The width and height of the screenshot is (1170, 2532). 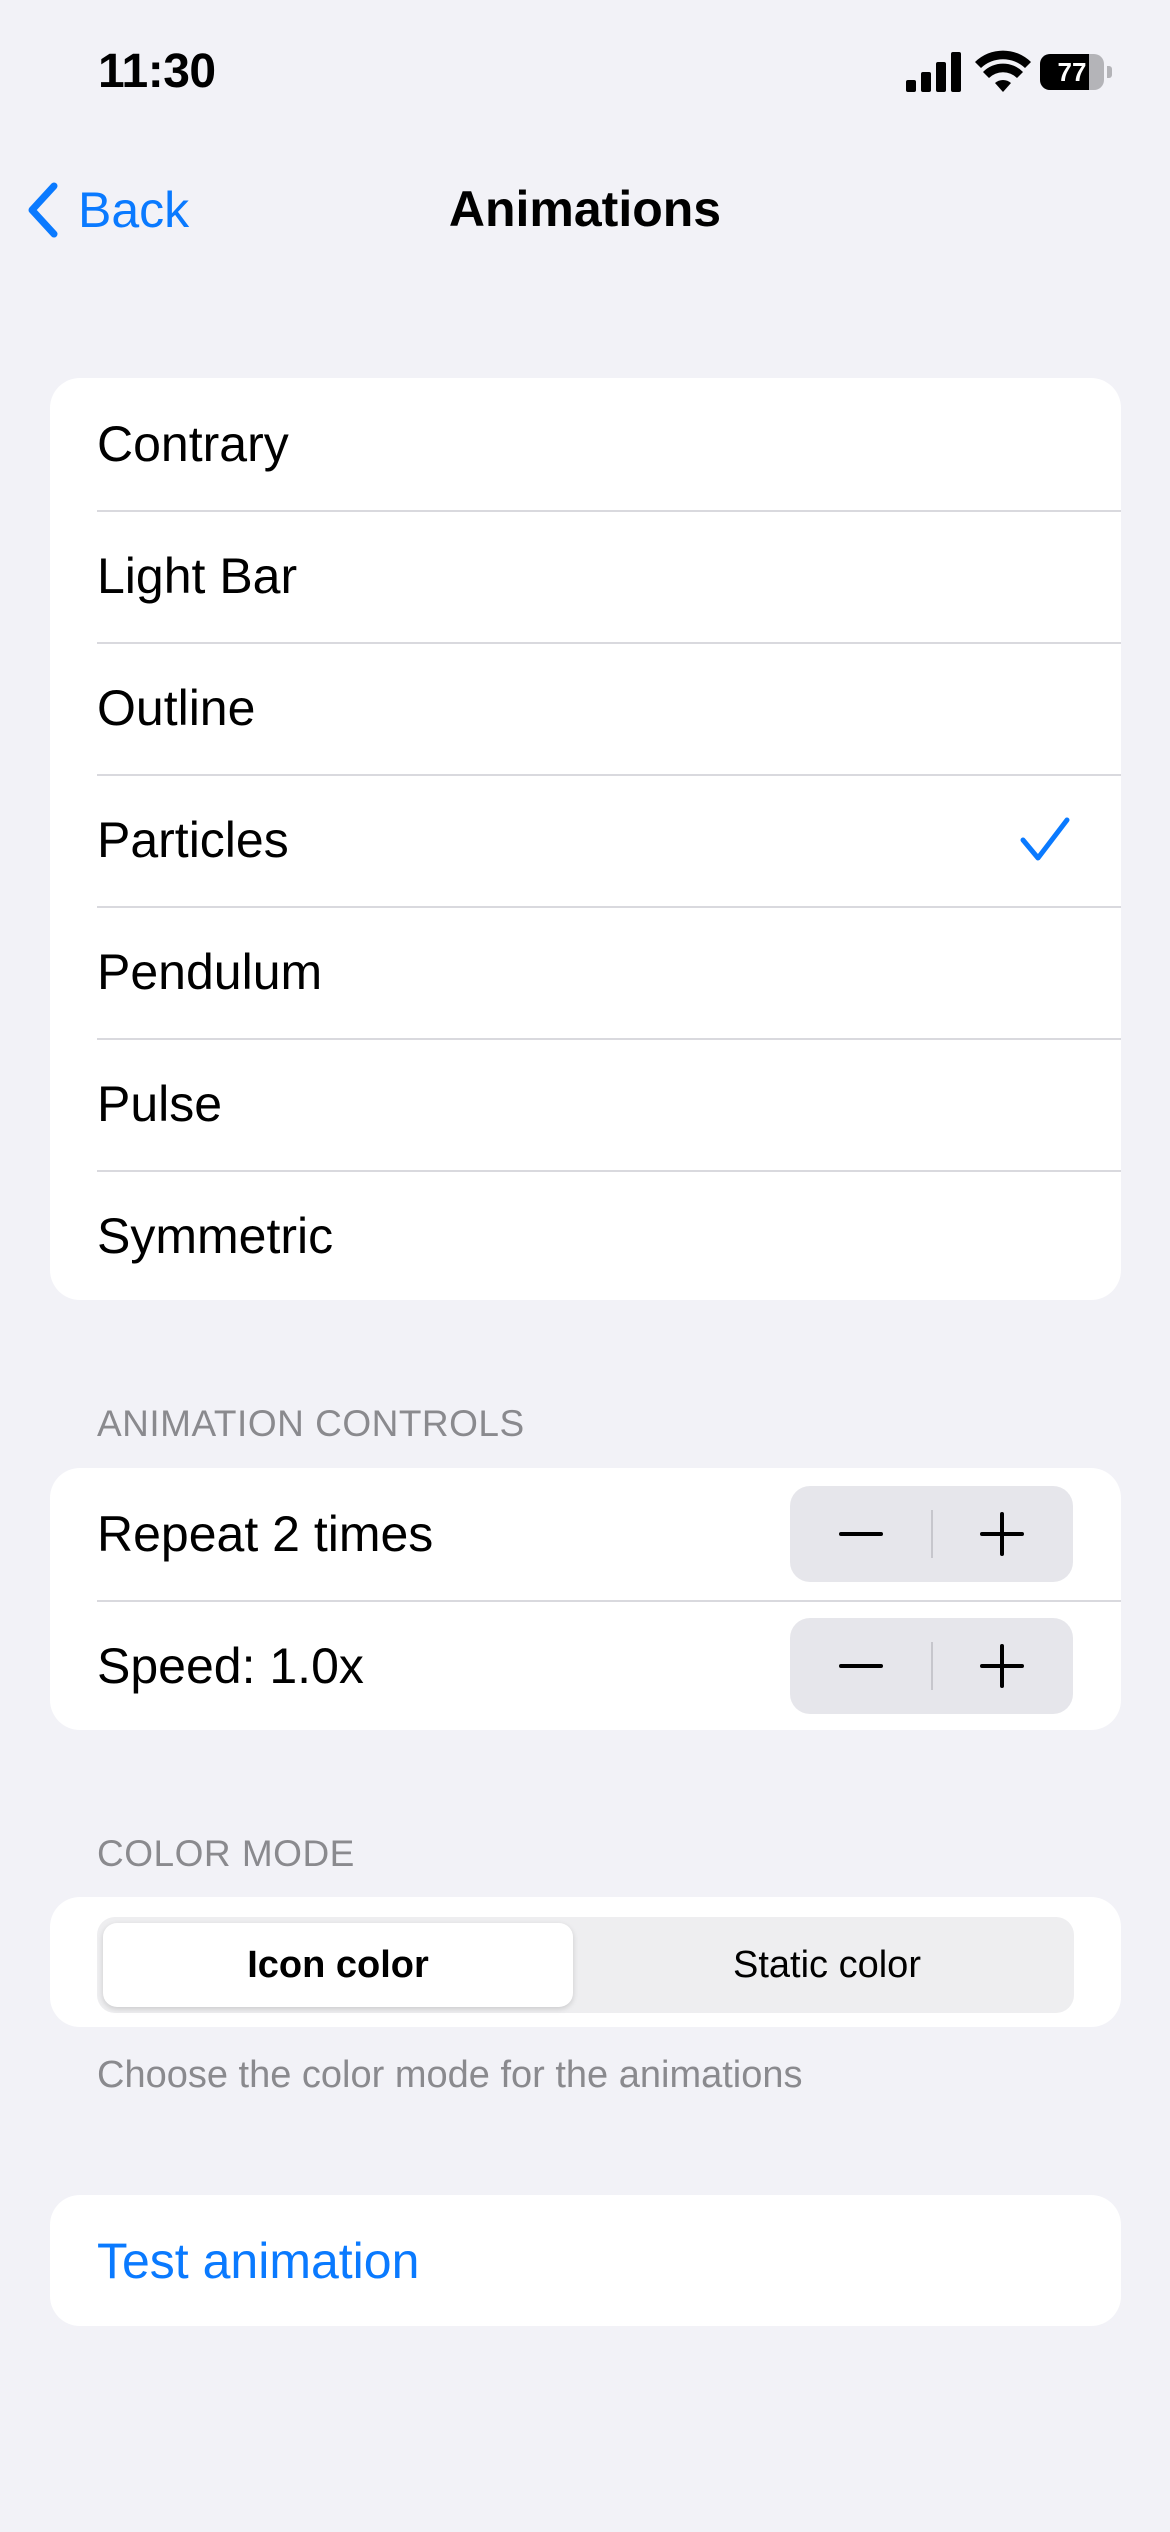 I want to click on repeat-decrement-button, so click(x=861, y=1534).